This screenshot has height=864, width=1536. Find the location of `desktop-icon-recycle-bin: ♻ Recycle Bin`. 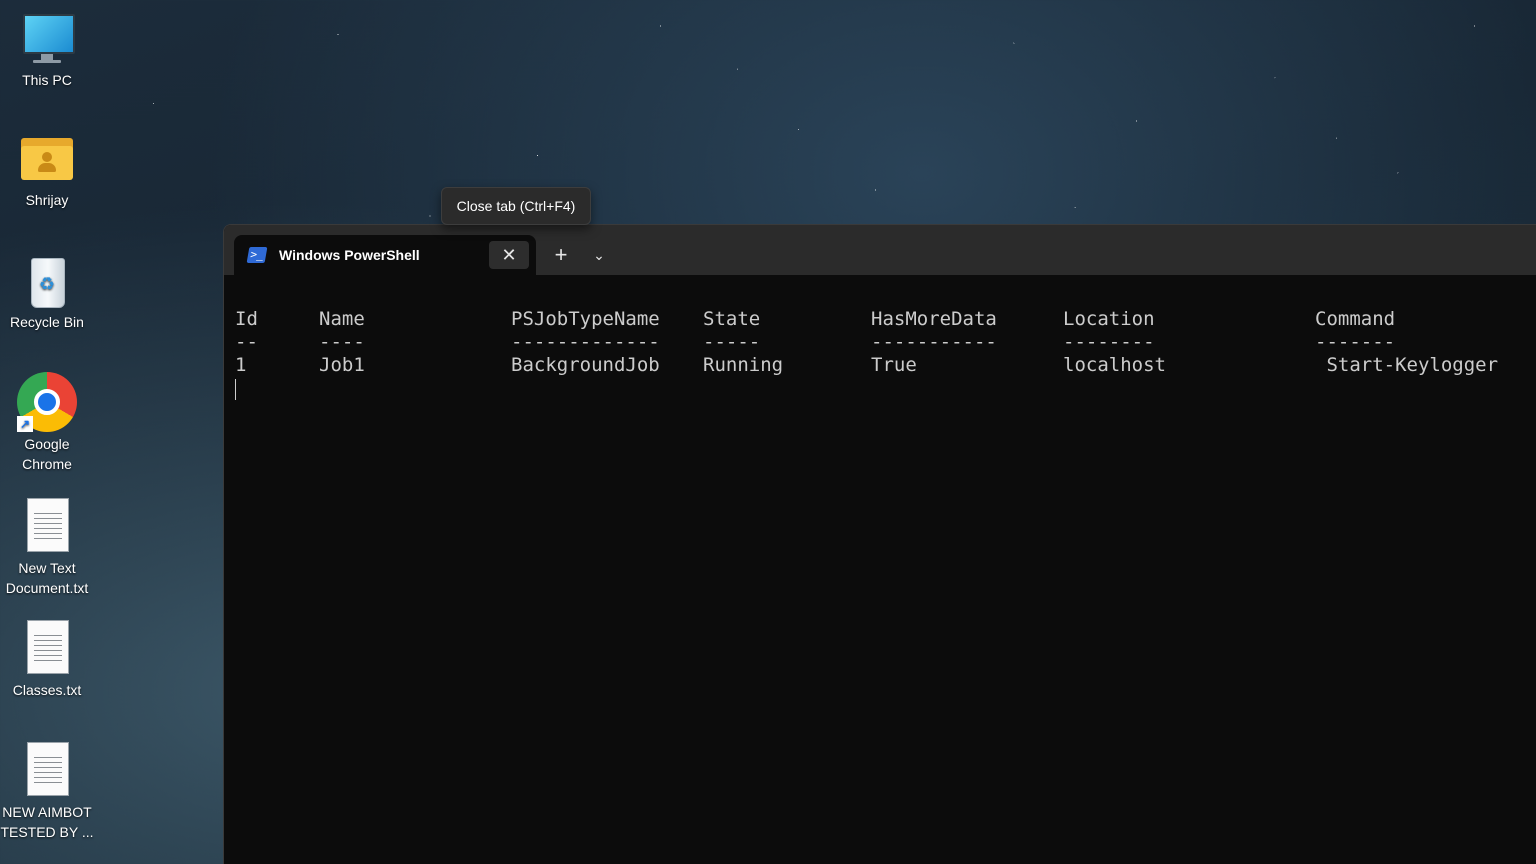

desktop-icon-recycle-bin: ♻ Recycle Bin is located at coordinates (47, 292).